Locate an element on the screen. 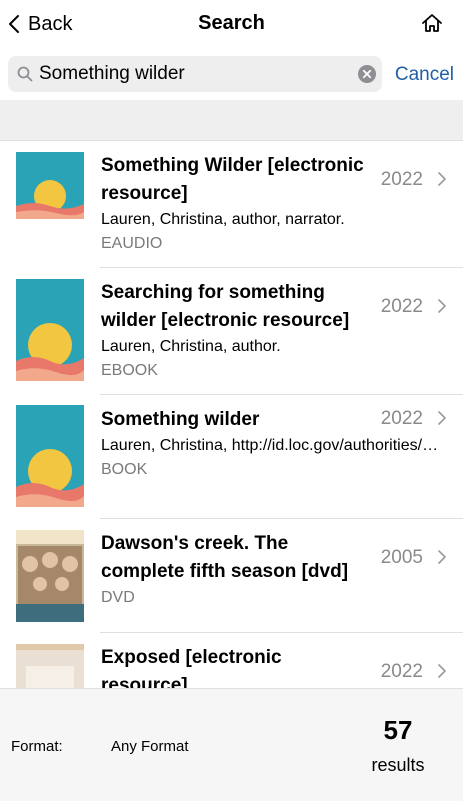 The image size is (463, 801). result-format: EAUDIO is located at coordinates (132, 243).